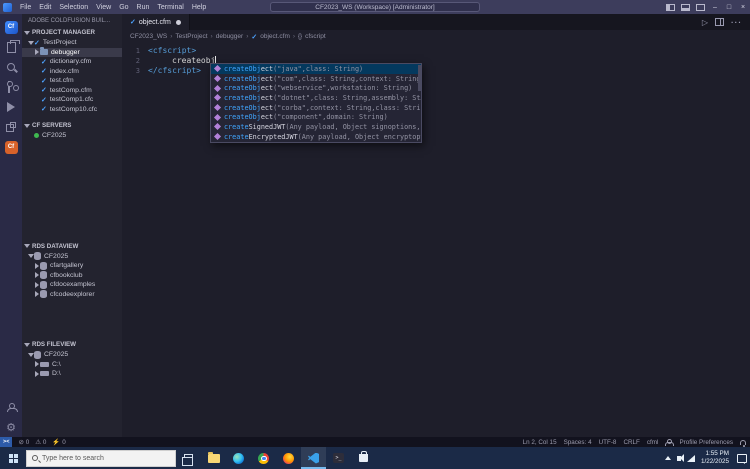  What do you see at coordinates (313, 458) in the screenshot?
I see `vscode-button` at bounding box center [313, 458].